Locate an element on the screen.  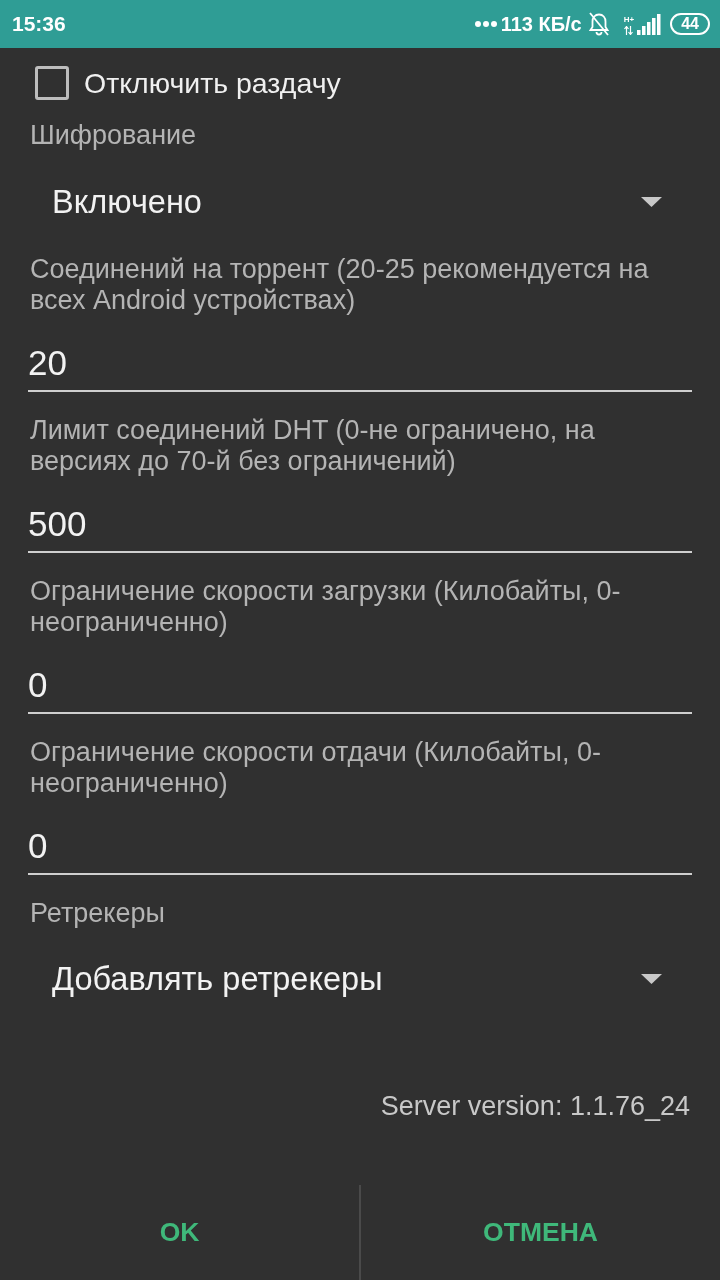
bell-off-icon is located at coordinates (598, 24).